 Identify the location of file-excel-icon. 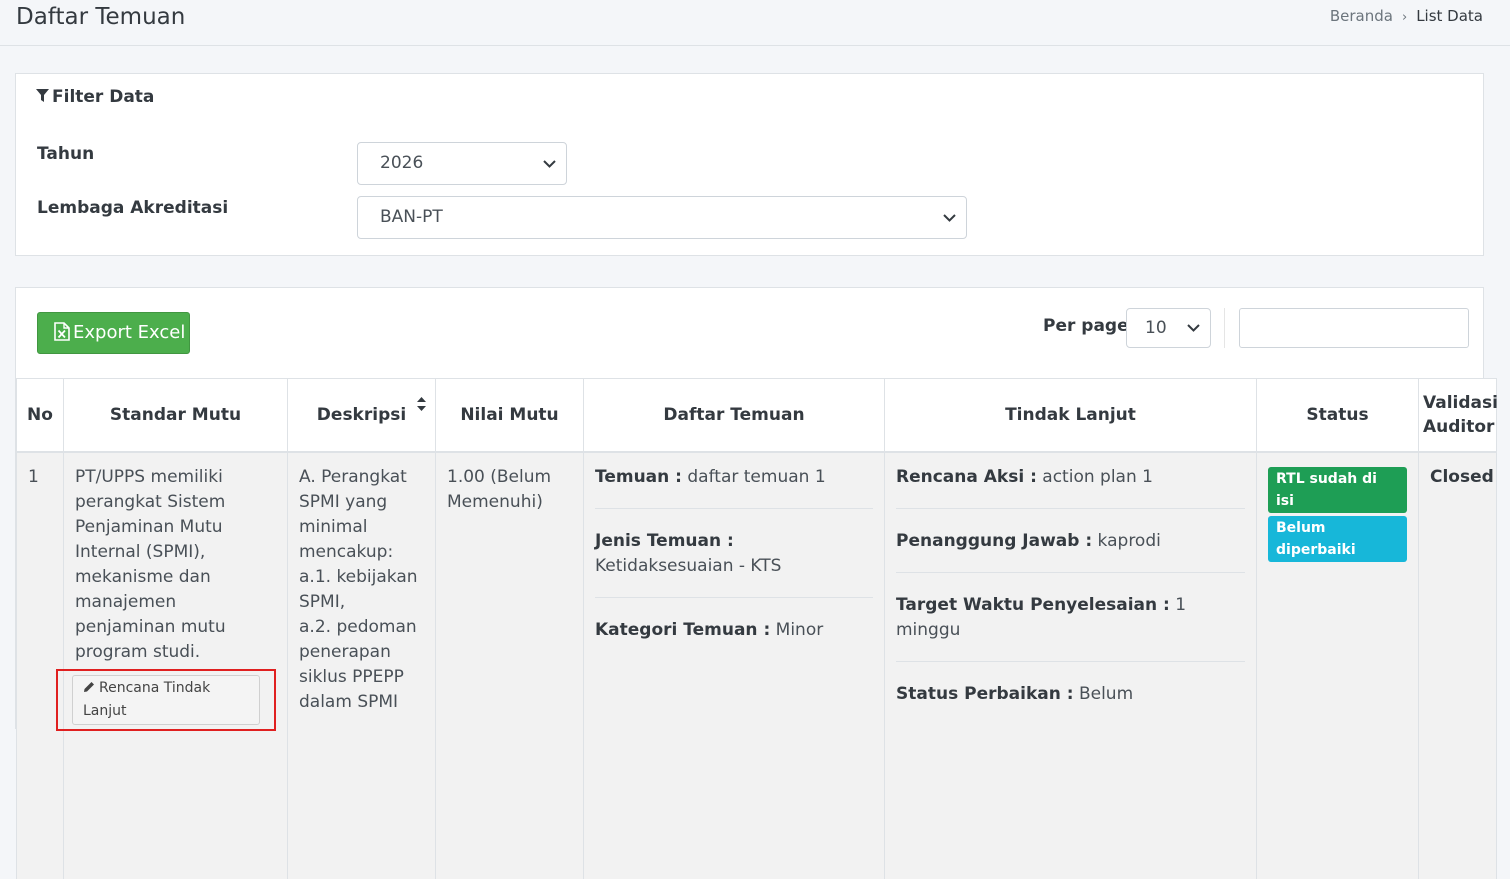
(62, 331).